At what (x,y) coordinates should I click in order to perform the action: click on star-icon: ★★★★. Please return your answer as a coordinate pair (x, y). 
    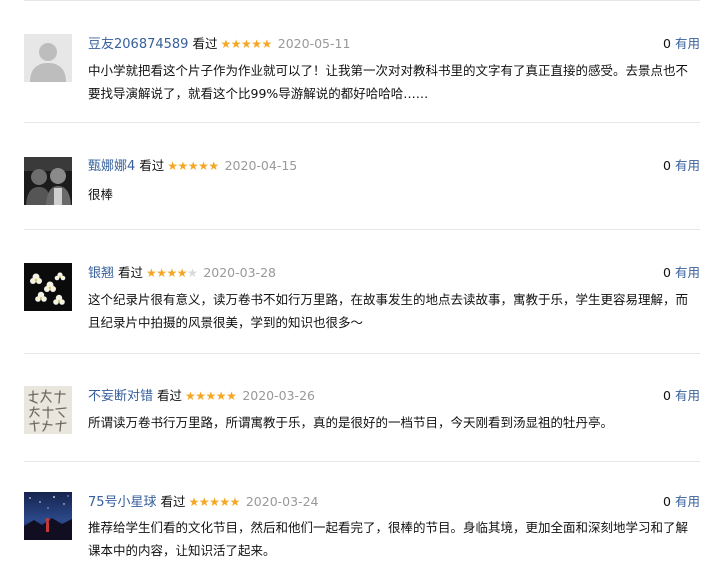
    Looking at the image, I should click on (167, 273).